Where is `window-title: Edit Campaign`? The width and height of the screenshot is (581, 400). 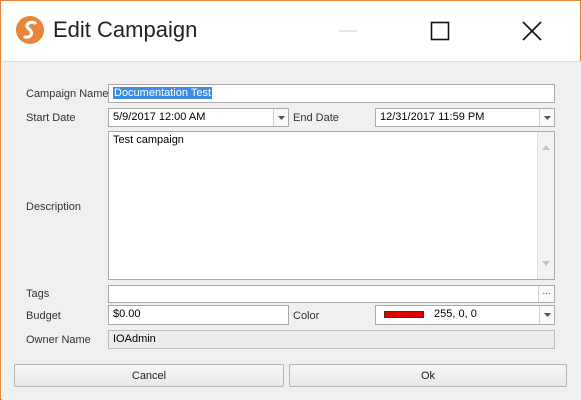 window-title: Edit Campaign is located at coordinates (125, 29).